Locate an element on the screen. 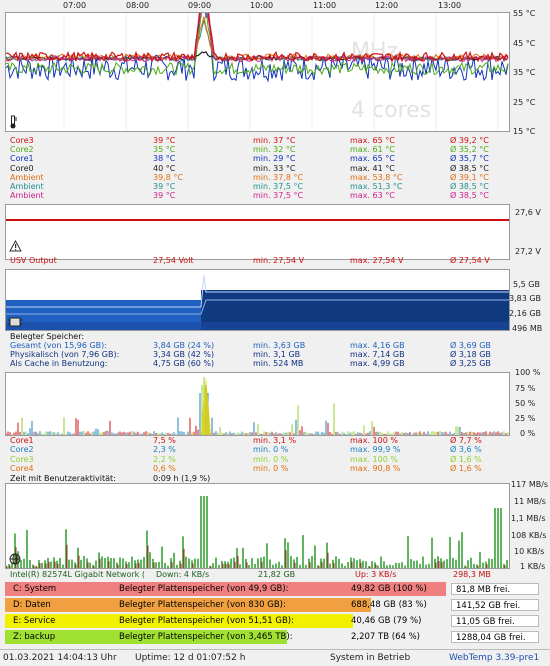 The width and height of the screenshot is (550, 666). disk-desc: Belegter Plattenspeicher (von 3,465 TB): is located at coordinates (206, 637).